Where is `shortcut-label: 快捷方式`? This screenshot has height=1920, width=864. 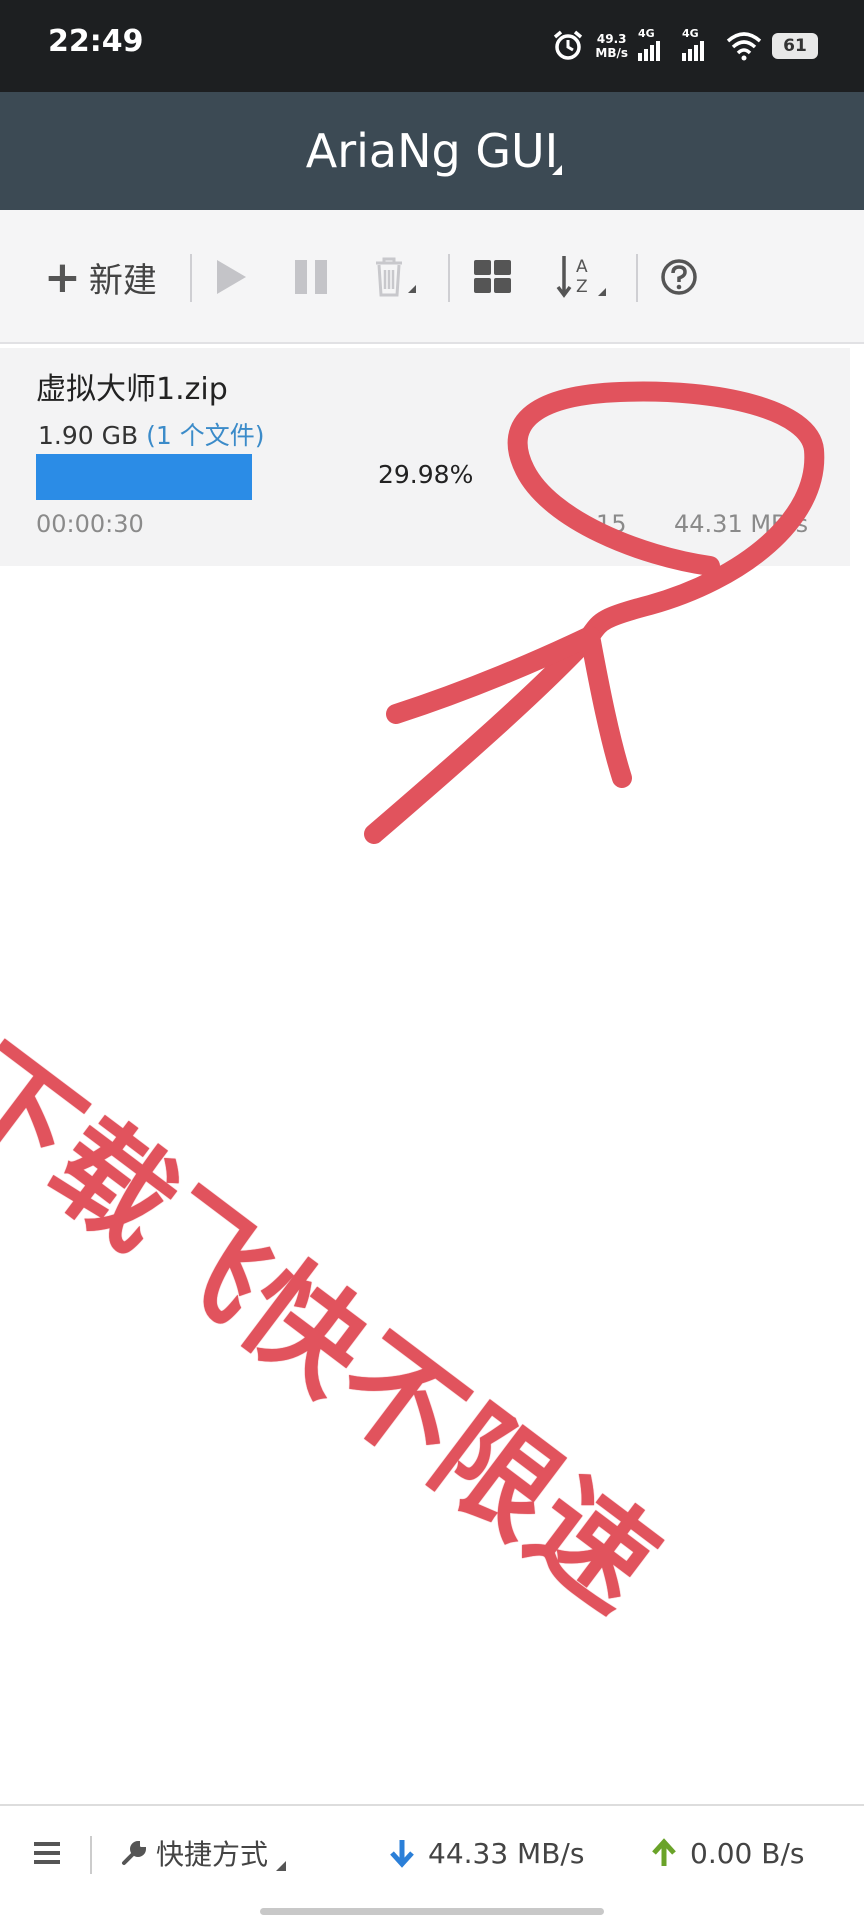 shortcut-label: 快捷方式 is located at coordinates (212, 1854).